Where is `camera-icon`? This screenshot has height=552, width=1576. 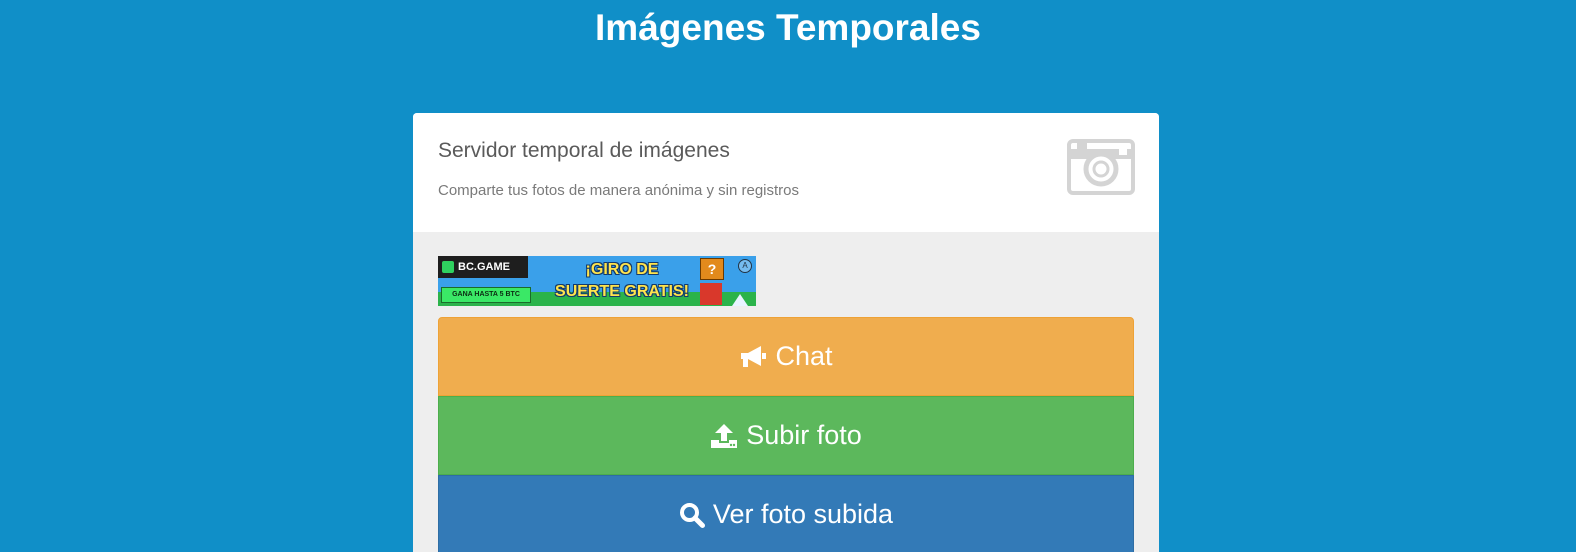
camera-icon is located at coordinates (1101, 167).